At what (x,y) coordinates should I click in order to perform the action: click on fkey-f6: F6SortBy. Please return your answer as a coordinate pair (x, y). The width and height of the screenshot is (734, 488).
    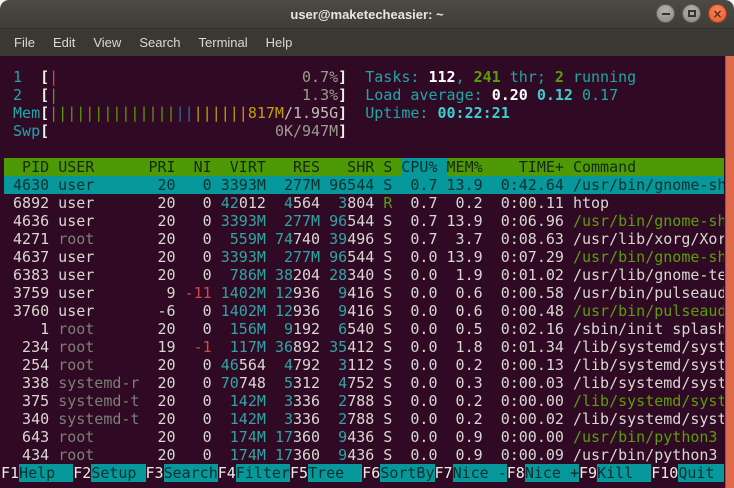
    Looking at the image, I should click on (398, 473).